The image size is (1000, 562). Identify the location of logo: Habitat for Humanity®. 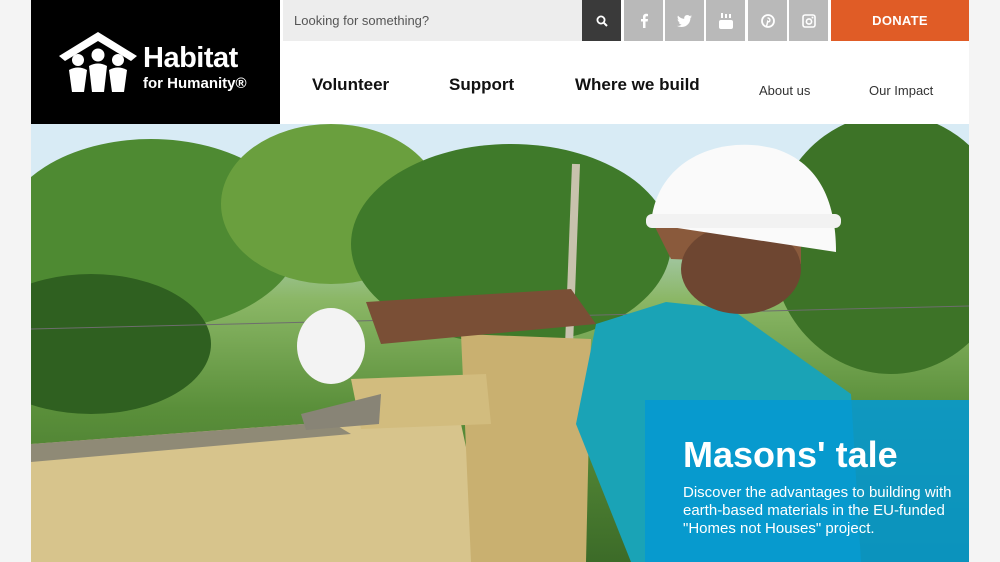
(155, 62).